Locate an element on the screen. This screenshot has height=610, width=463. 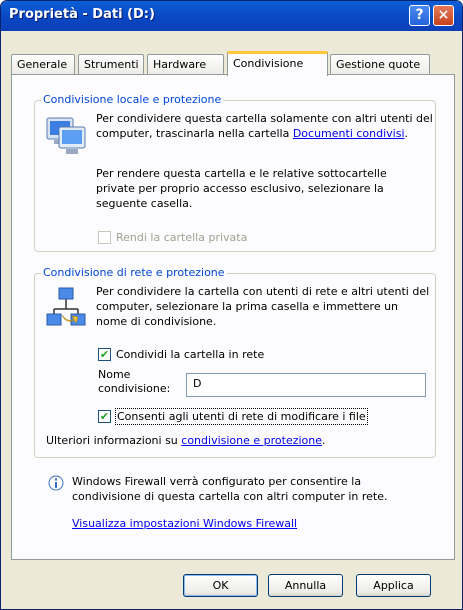
share-folder-label: Condividi la cartella in rete is located at coordinates (190, 354).